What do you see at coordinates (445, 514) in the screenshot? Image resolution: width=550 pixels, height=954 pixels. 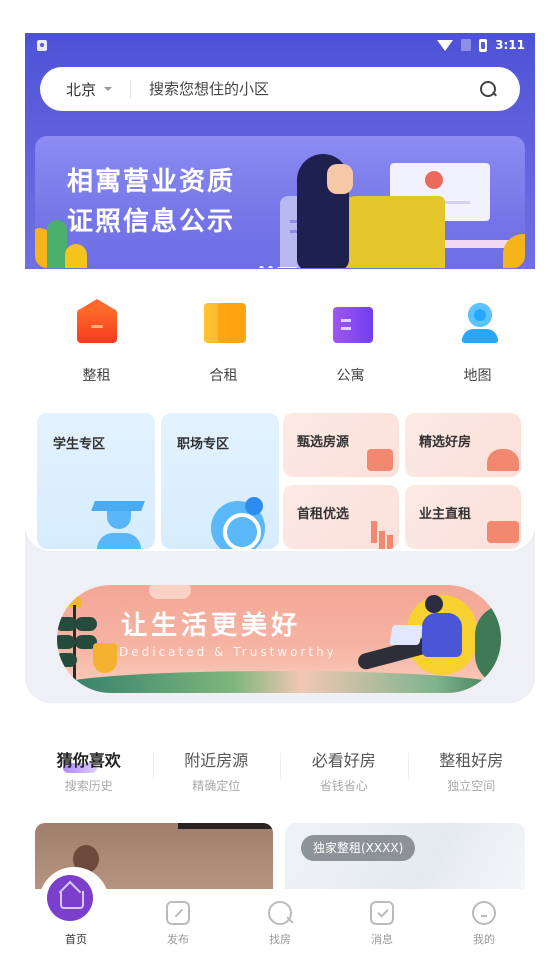 I see `zone-label: 业主直租` at bounding box center [445, 514].